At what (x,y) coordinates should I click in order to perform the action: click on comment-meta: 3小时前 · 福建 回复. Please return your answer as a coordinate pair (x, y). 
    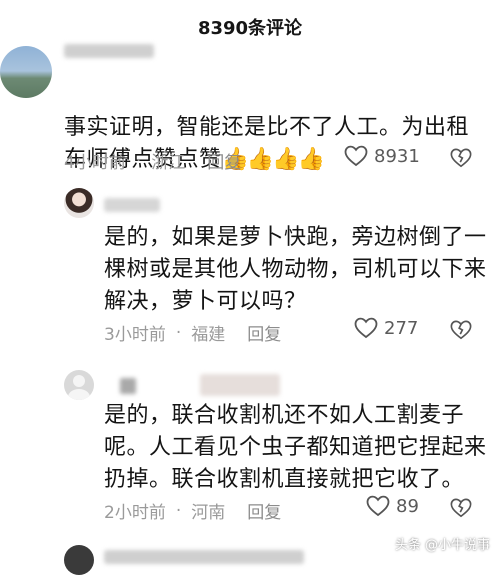
    Looking at the image, I should click on (192, 333).